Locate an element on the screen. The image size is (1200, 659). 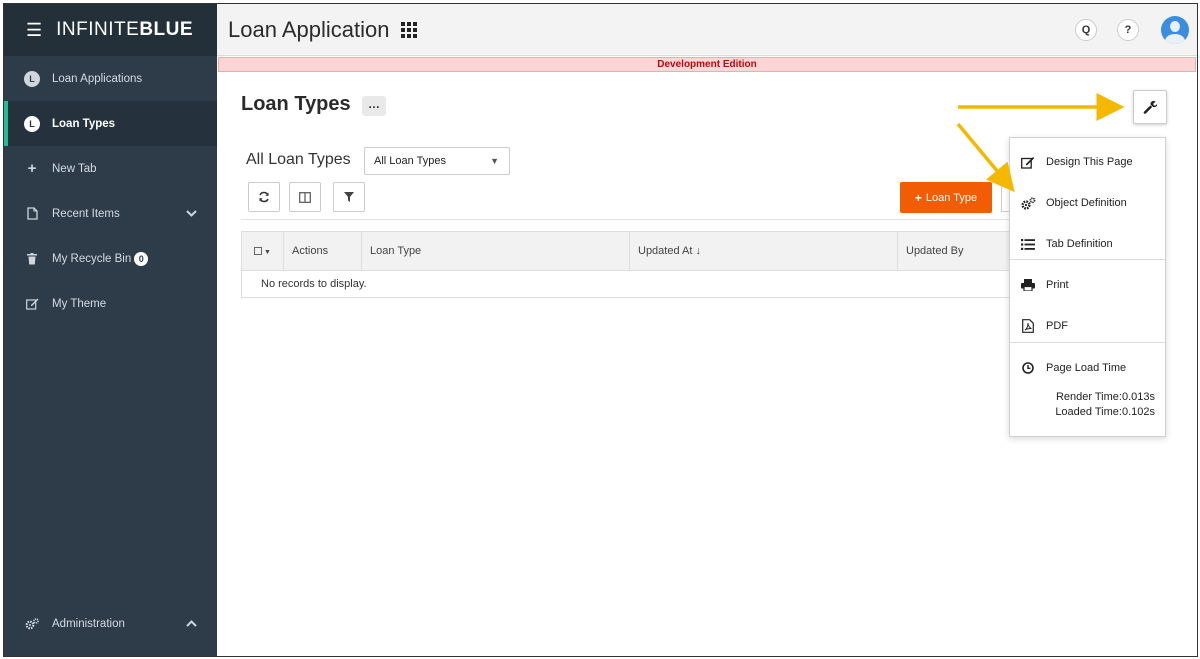
help-icon: ? is located at coordinates (1128, 30).